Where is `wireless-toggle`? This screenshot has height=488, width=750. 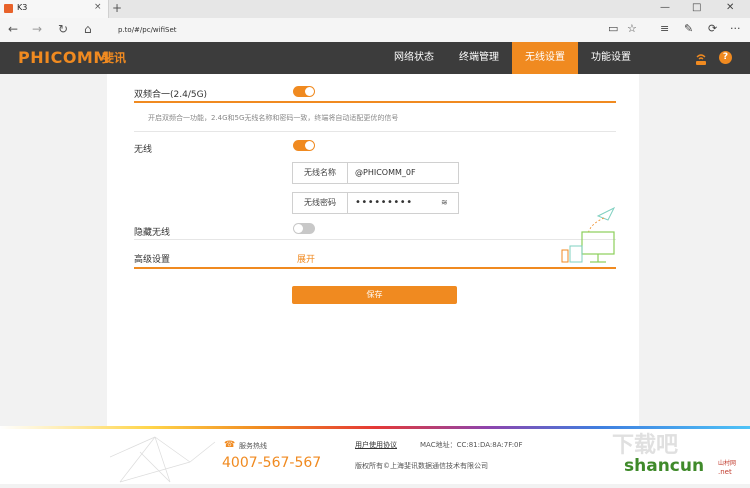
wireless-toggle is located at coordinates (304, 145).